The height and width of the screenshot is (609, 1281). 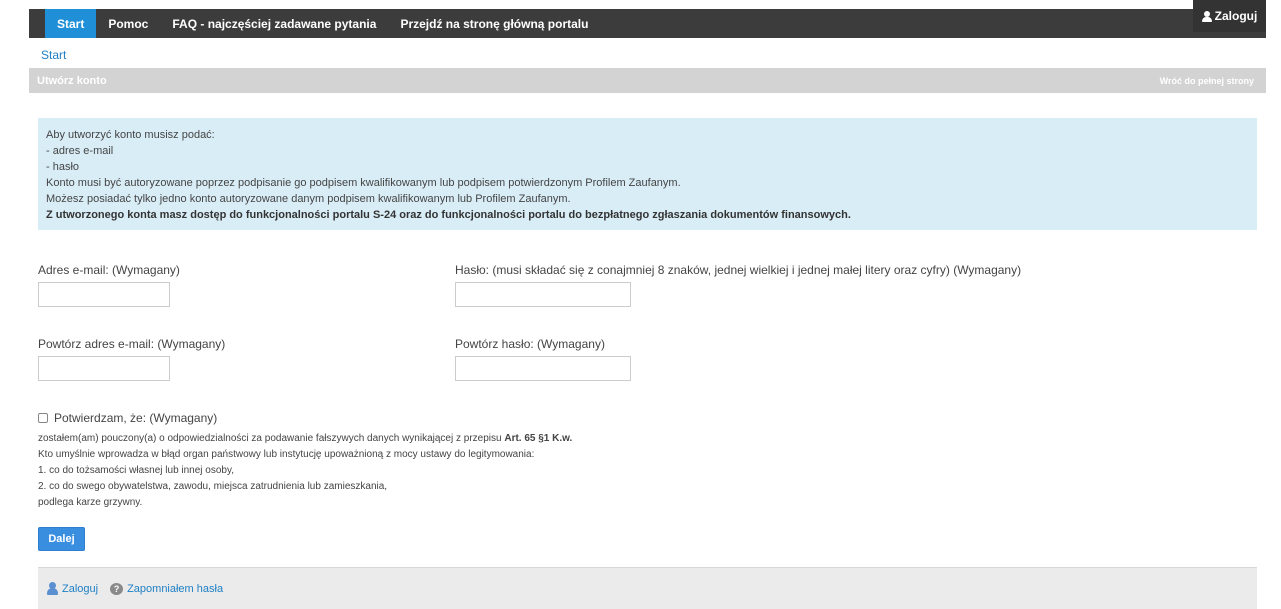 I want to click on email-repeat-input, so click(x=104, y=368).